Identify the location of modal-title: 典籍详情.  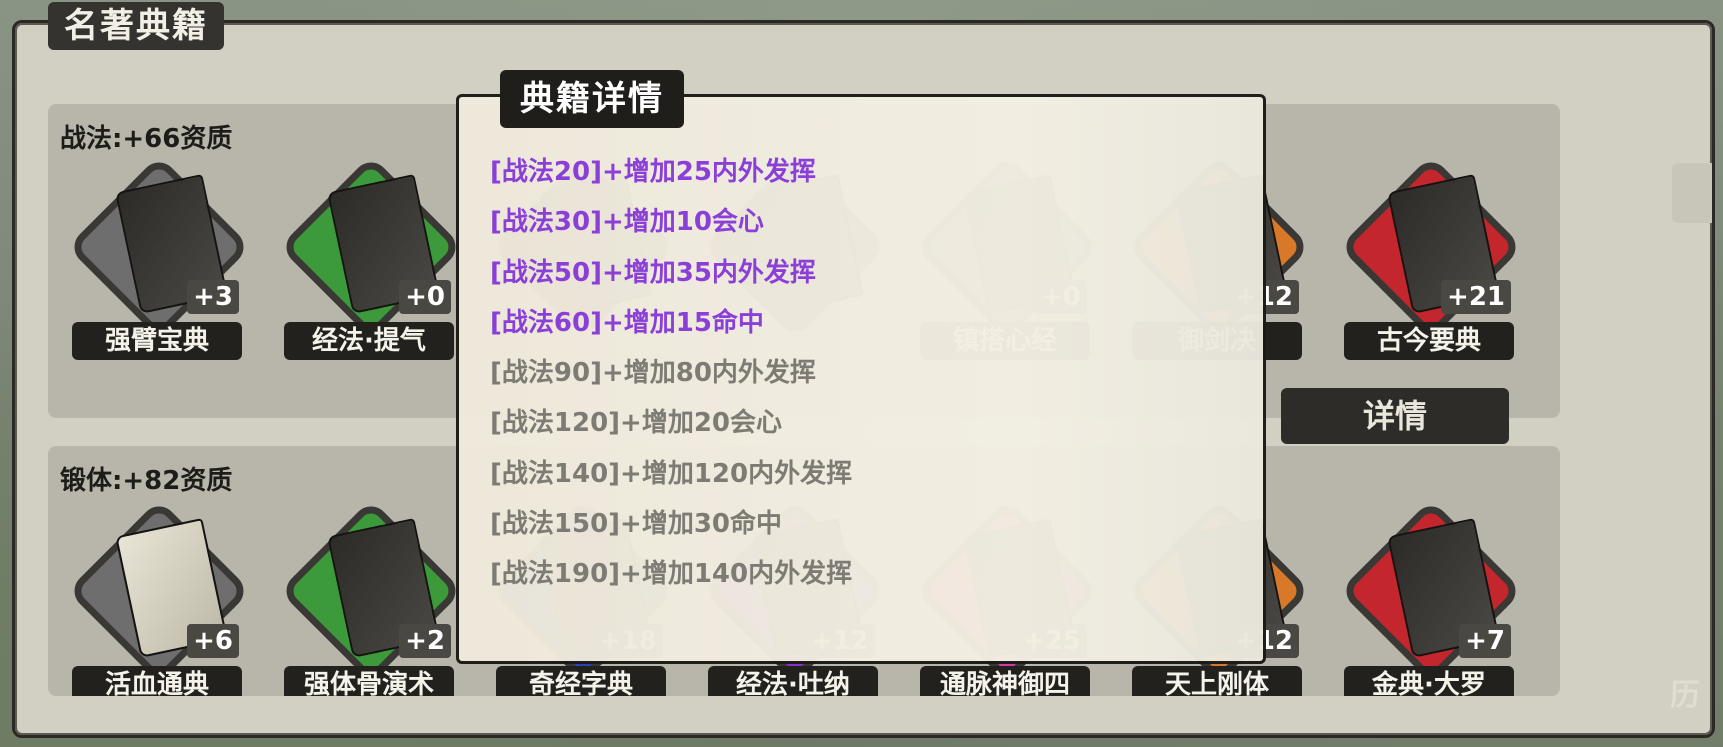
(592, 99).